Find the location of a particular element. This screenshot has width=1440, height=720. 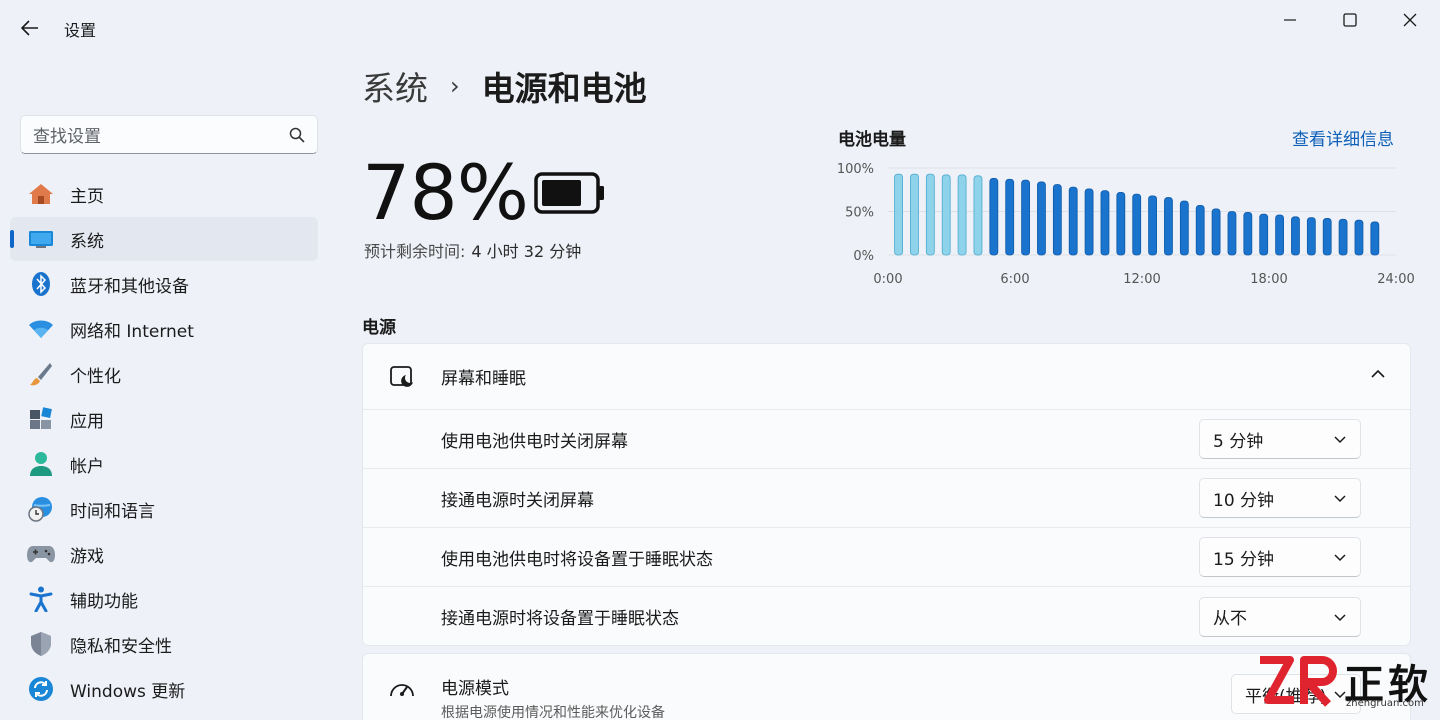

watermark-logo is located at coordinates (1298, 681).